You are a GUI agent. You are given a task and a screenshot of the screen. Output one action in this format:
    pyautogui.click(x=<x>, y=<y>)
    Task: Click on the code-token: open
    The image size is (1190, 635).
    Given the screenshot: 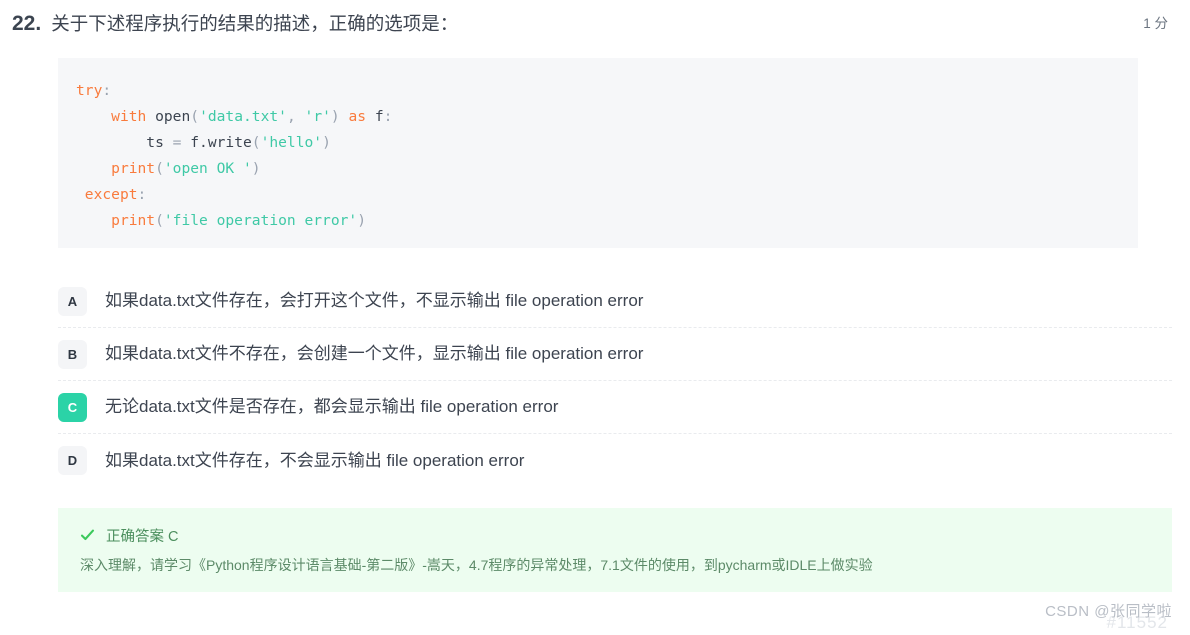 What is the action you would take?
    pyautogui.click(x=173, y=116)
    